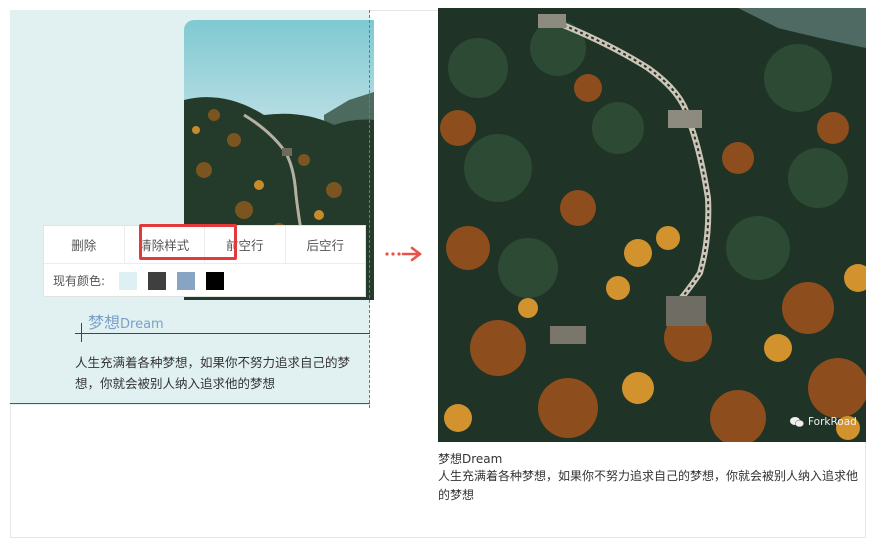 The image size is (876, 550). What do you see at coordinates (175, 383) in the screenshot?
I see `editor-paragraph-line: 想，你就会被别人纳入追求他的梦想` at bounding box center [175, 383].